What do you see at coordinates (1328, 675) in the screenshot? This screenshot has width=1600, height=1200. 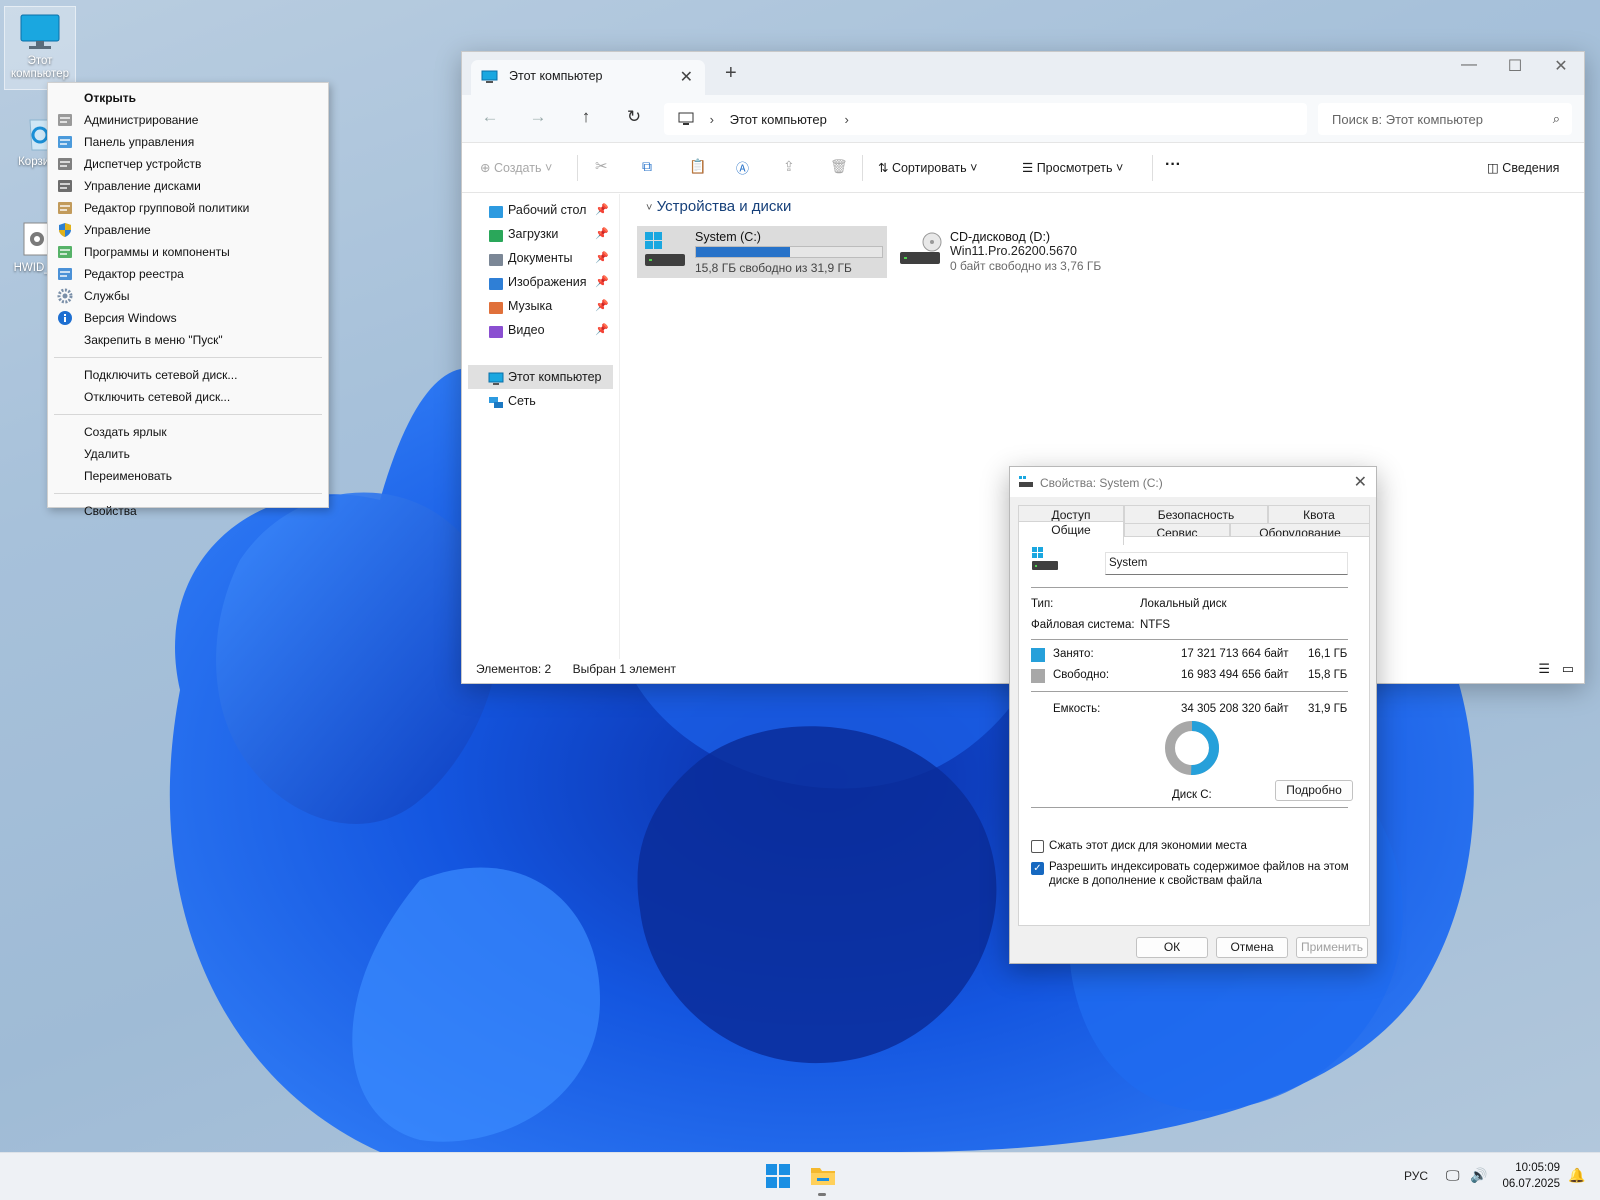 I see `free-gb: 15,8 ГБ` at bounding box center [1328, 675].